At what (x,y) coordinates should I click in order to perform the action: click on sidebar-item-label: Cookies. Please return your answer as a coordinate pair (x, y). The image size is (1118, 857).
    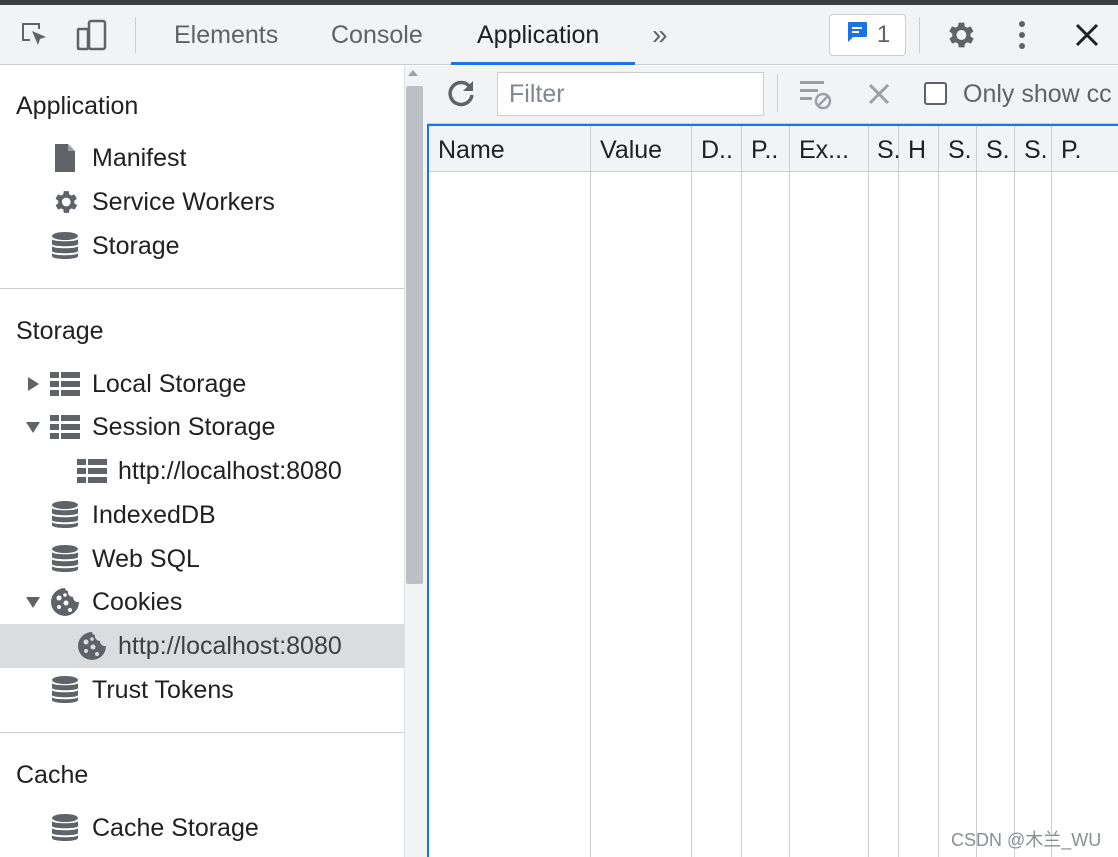
    Looking at the image, I should click on (137, 602).